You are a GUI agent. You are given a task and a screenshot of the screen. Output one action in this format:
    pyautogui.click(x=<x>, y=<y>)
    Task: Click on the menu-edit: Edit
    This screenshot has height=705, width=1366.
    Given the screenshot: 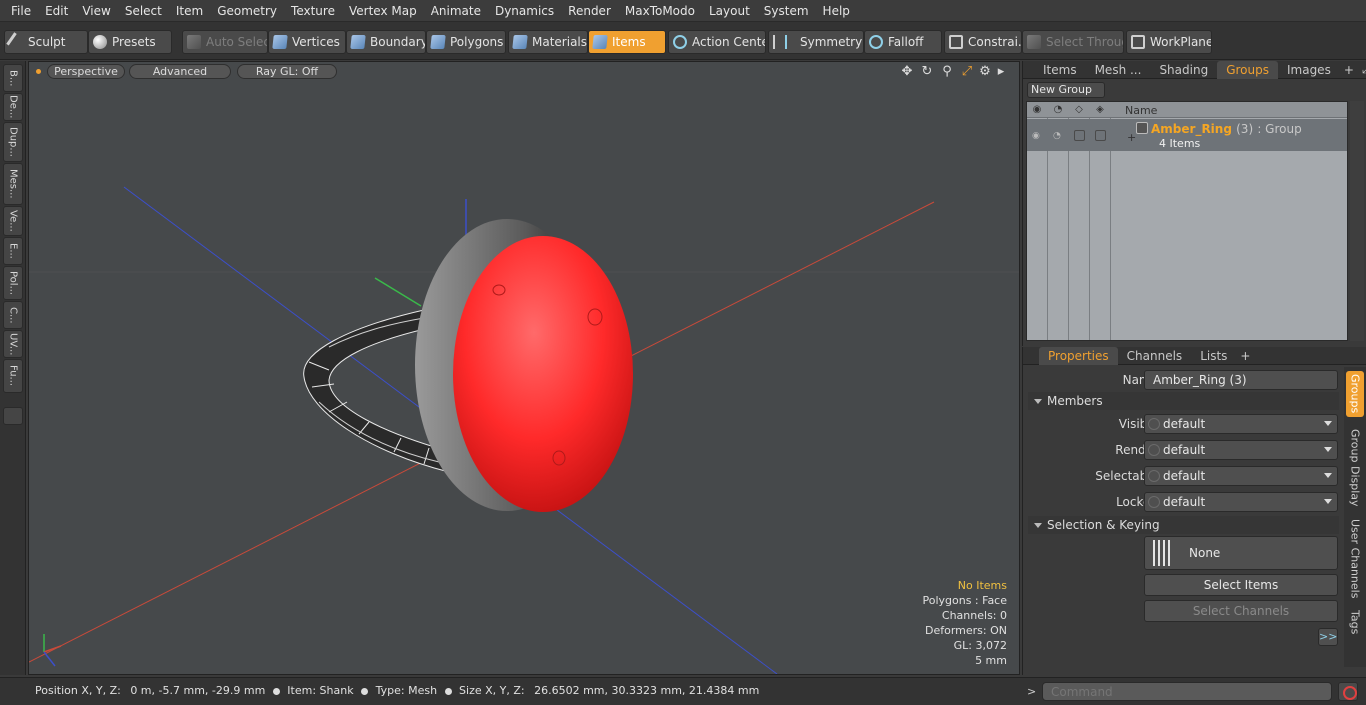 What is the action you would take?
    pyautogui.click(x=56, y=11)
    